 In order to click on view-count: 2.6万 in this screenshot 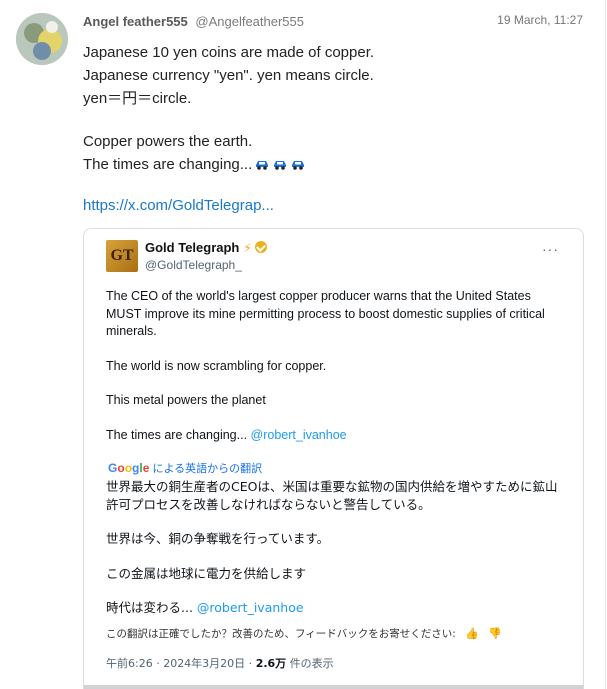, I will do `click(271, 663)`.